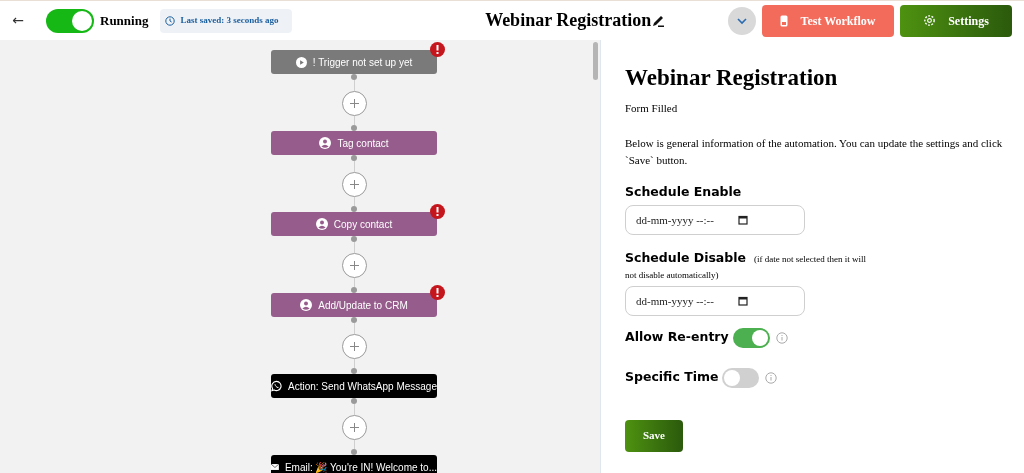 The width and height of the screenshot is (1024, 473). Describe the element at coordinates (275, 467) in the screenshot. I see `envelope-icon` at that location.